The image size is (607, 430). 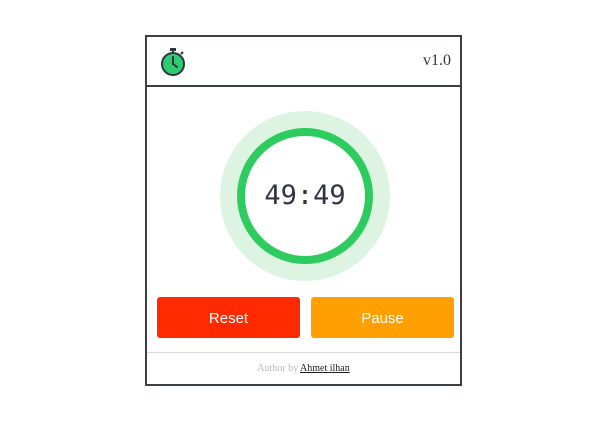 I want to click on timer-ring: 49:49, so click(x=305, y=196).